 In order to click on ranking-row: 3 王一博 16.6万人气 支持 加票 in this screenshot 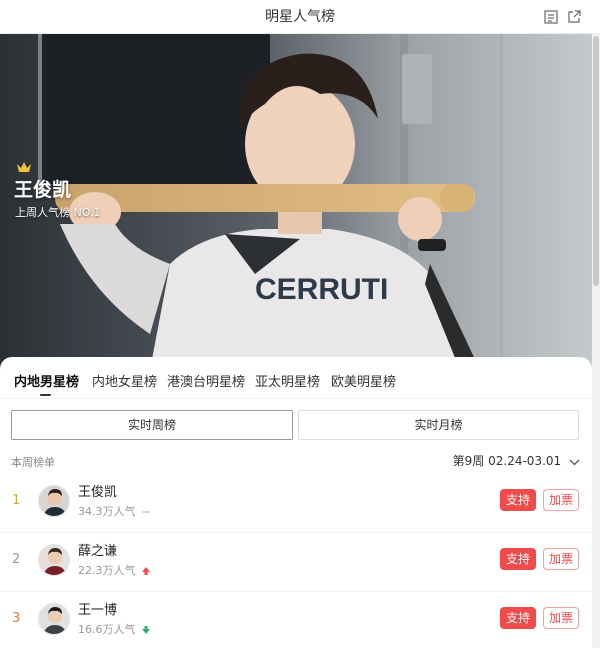, I will do `click(296, 620)`.